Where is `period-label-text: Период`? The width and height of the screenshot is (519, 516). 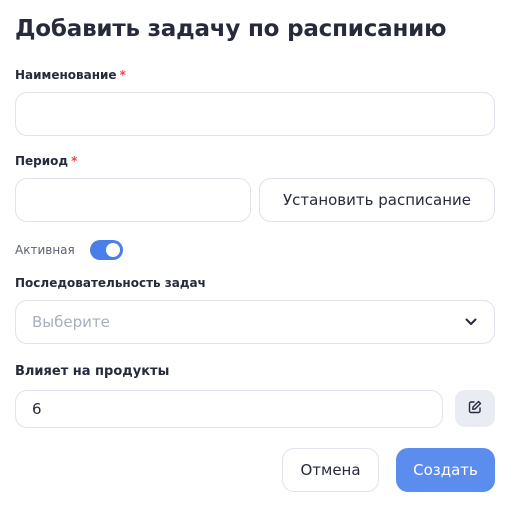 period-label-text: Период is located at coordinates (42, 161).